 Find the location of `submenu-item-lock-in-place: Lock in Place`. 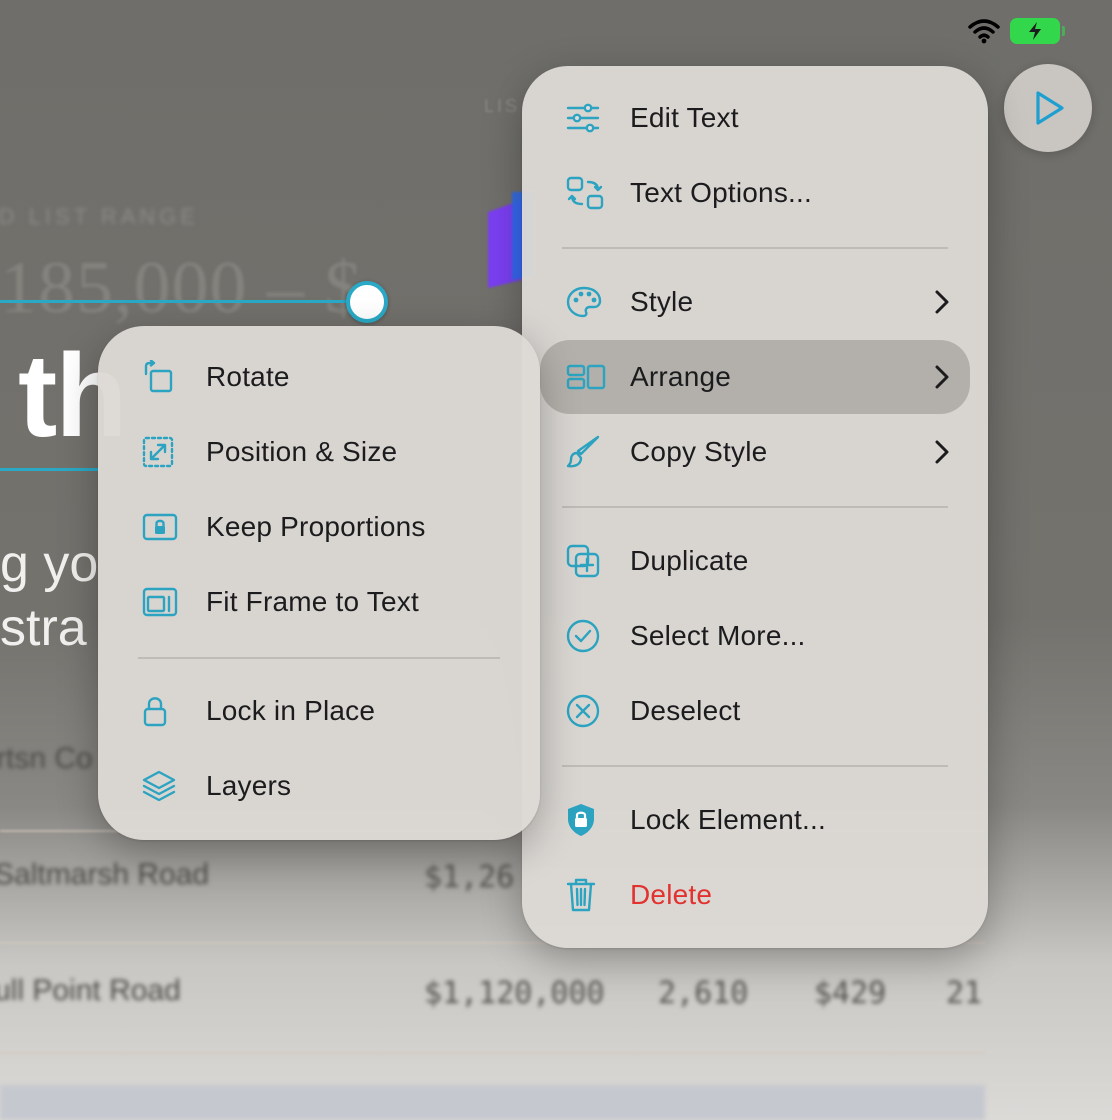

submenu-item-lock-in-place: Lock in Place is located at coordinates (319, 711).